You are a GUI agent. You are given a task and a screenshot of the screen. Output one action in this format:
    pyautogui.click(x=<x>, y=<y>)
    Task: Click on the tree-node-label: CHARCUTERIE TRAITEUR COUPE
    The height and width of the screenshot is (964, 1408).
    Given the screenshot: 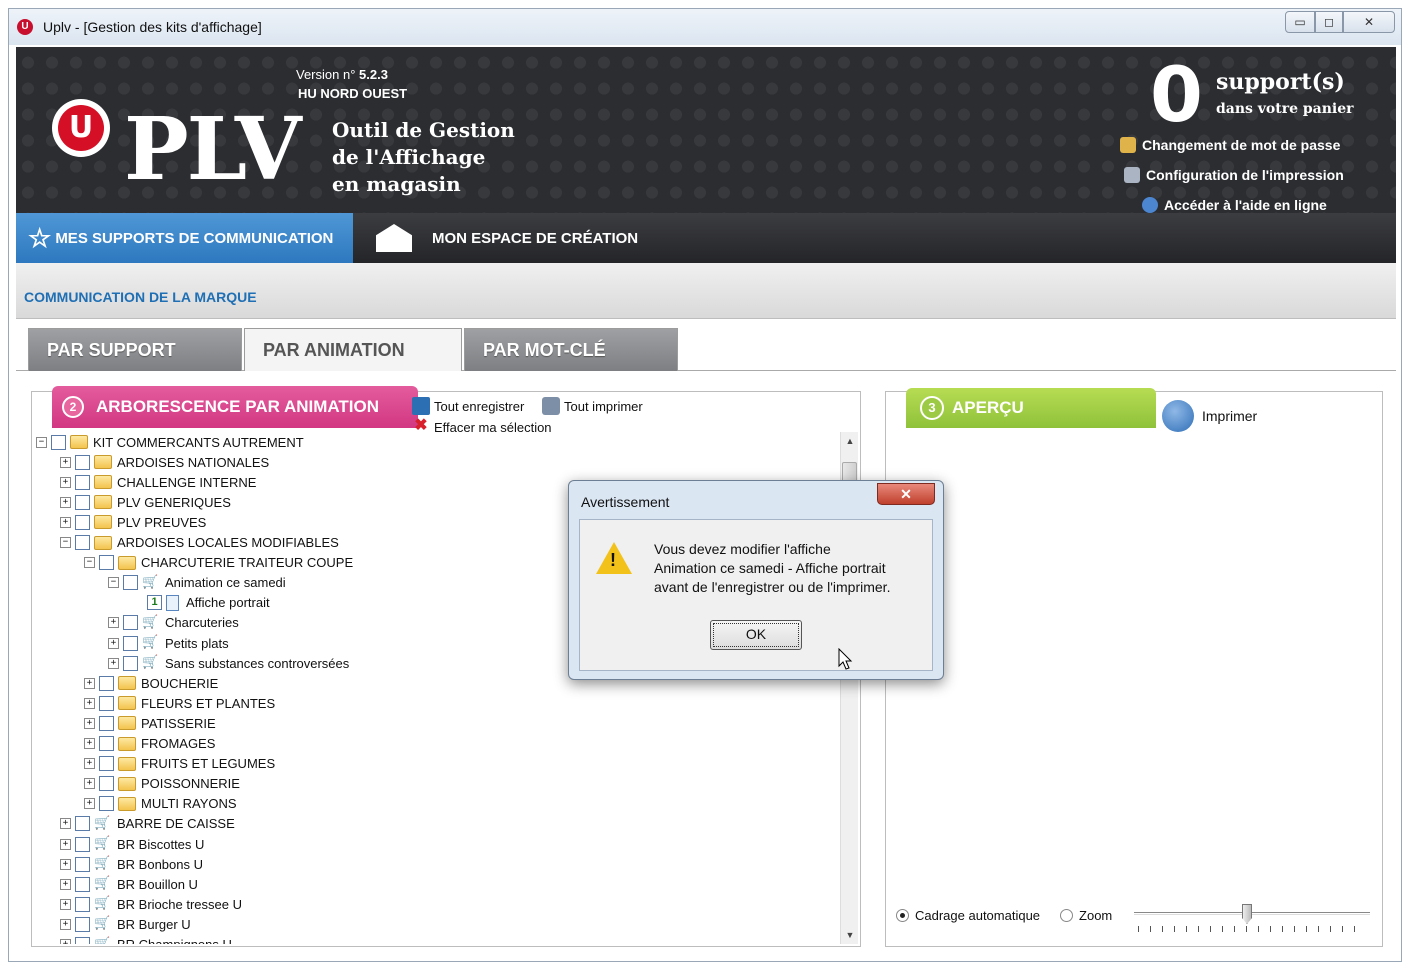 What is the action you would take?
    pyautogui.click(x=247, y=562)
    